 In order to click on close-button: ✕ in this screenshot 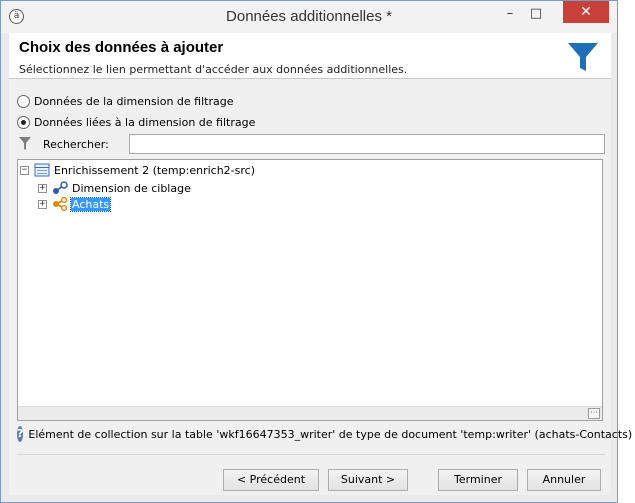, I will do `click(586, 12)`.